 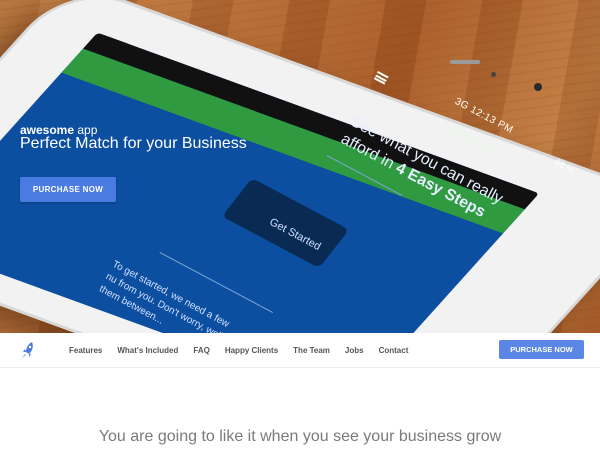 What do you see at coordinates (538, 87) in the screenshot?
I see `phone-camera` at bounding box center [538, 87].